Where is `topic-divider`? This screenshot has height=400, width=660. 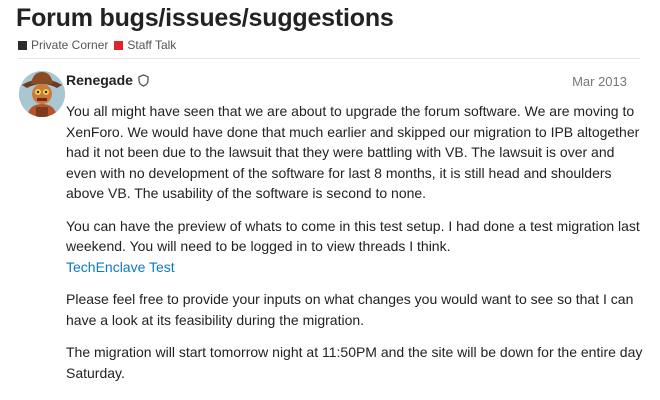 topic-divider is located at coordinates (329, 58).